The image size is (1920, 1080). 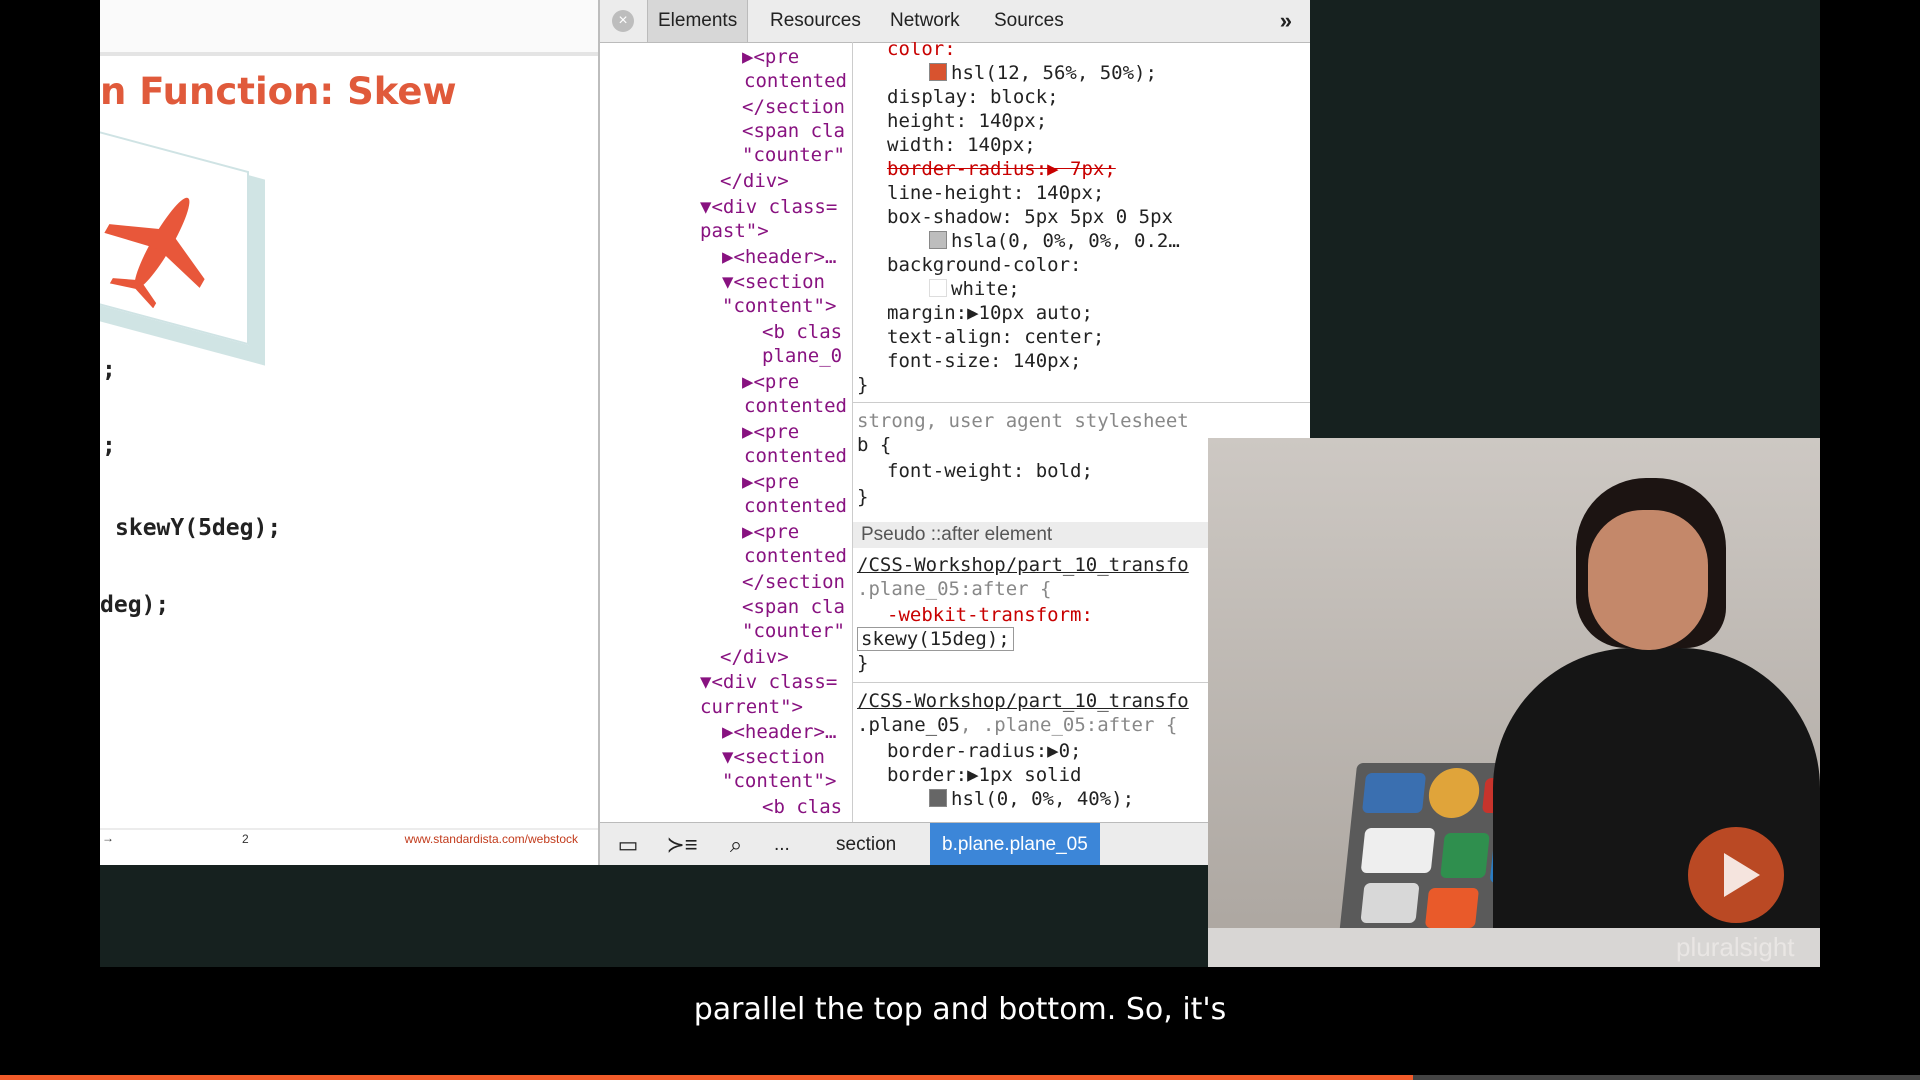 I want to click on slide-footer: → 2 www.standardista.com/webstock, so click(x=349, y=840).